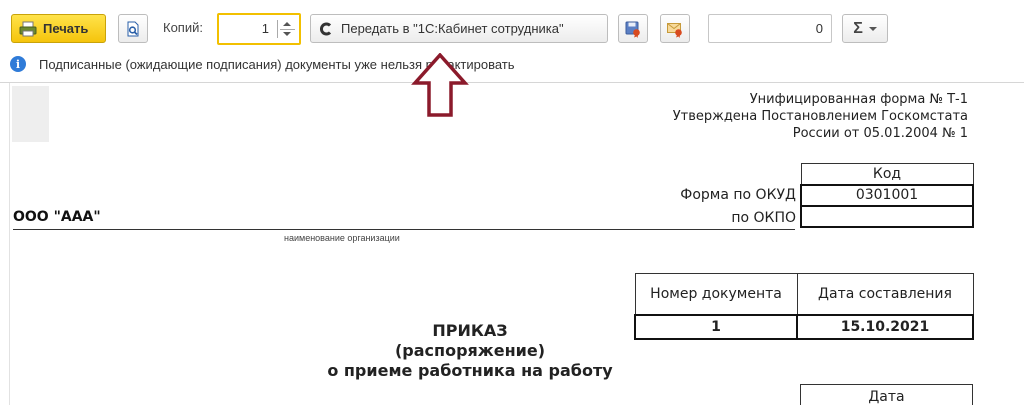 This screenshot has width=1024, height=405. I want to click on title-line: ПРИКАЗ, so click(470, 330).